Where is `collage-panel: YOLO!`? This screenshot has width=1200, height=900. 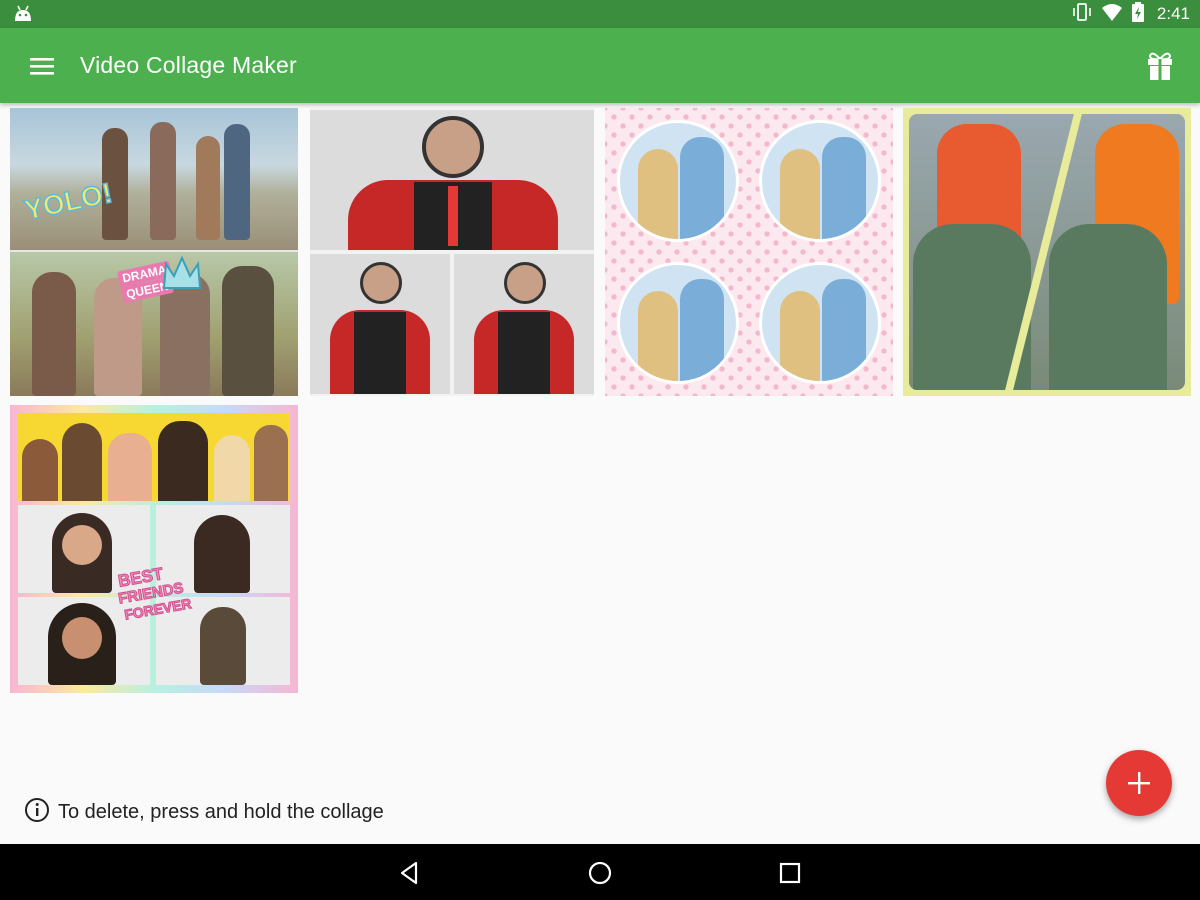 collage-panel: YOLO! is located at coordinates (154, 179).